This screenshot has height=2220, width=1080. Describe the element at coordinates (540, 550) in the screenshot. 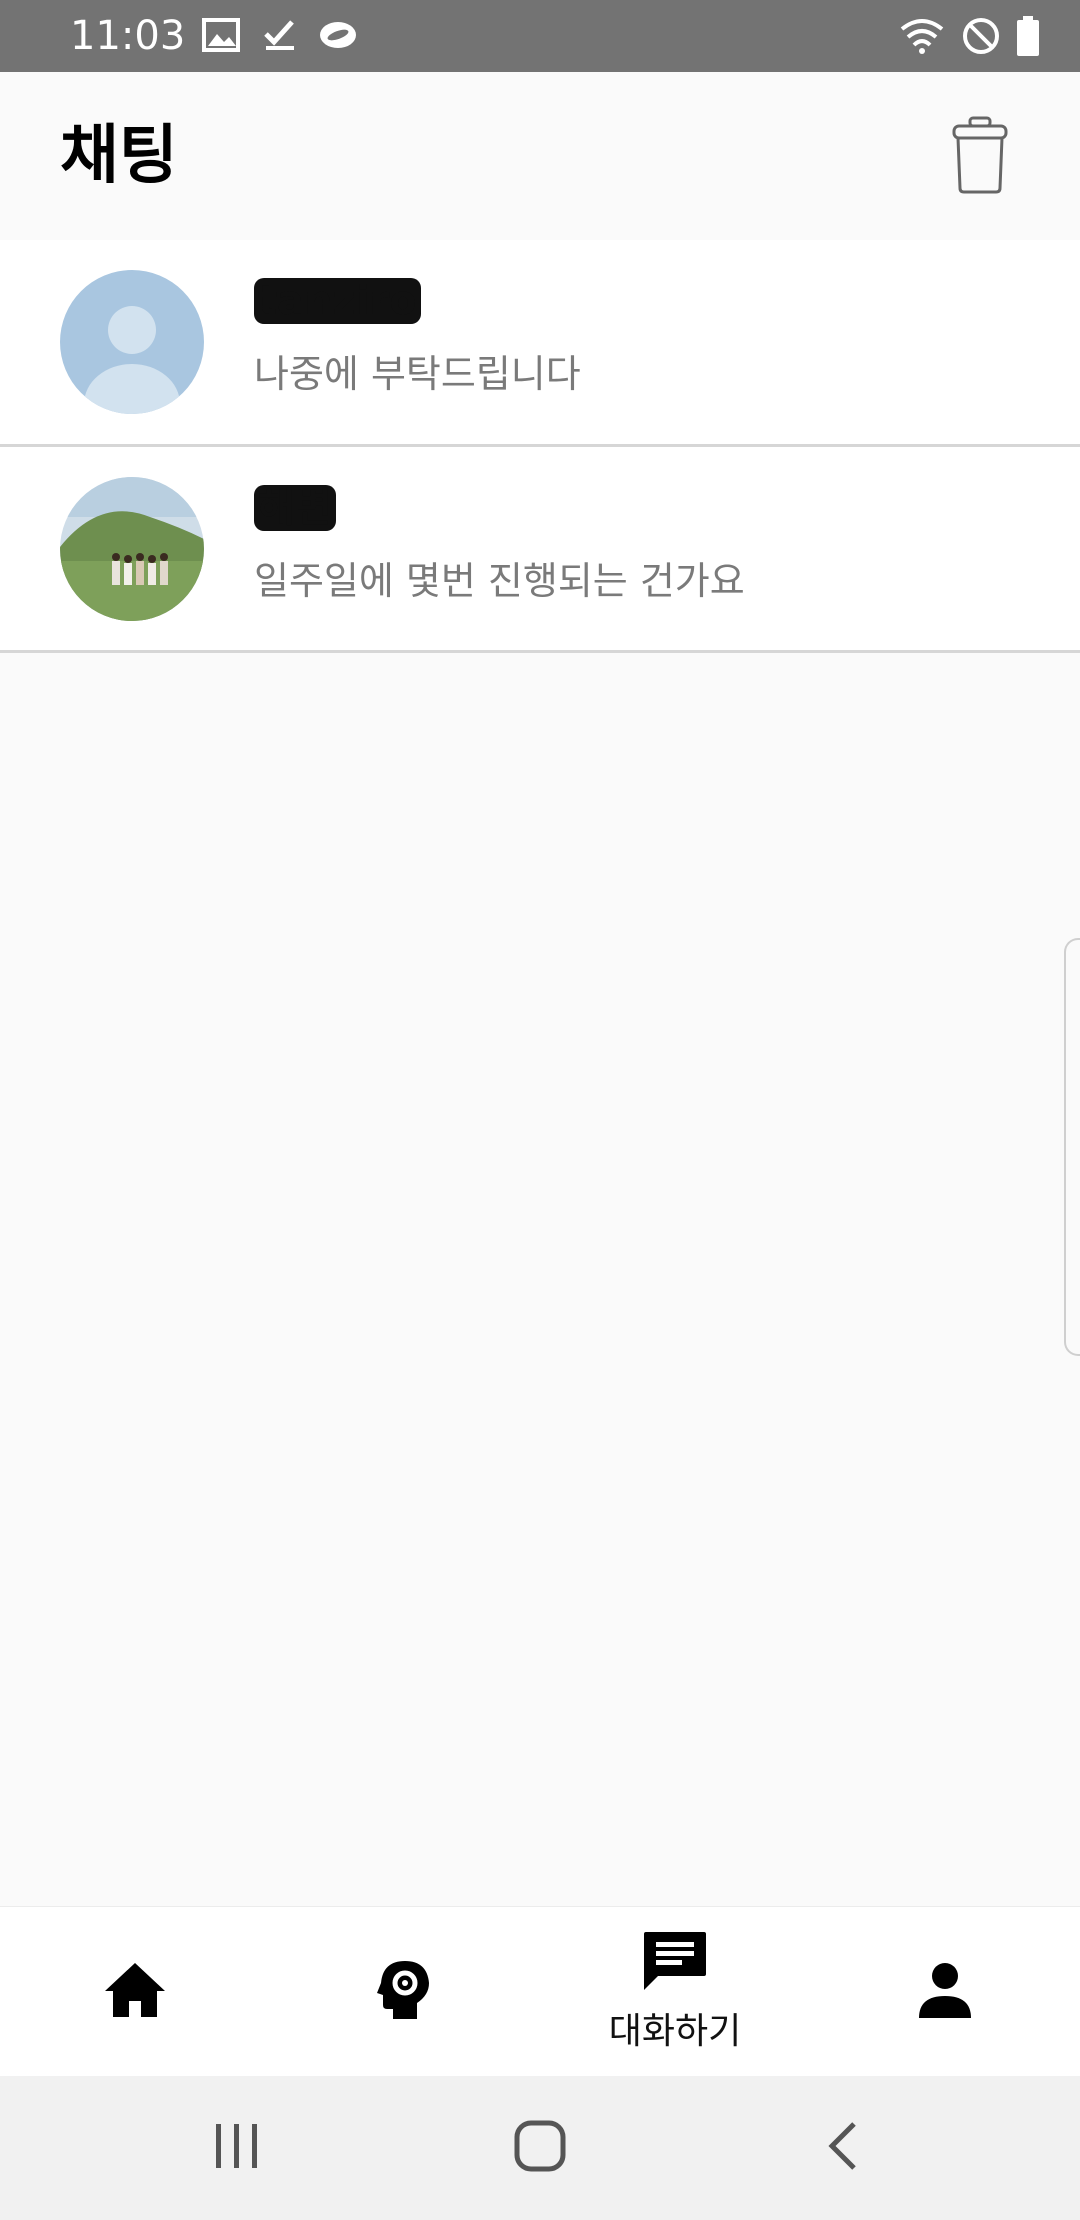

I see `chat-list-item: 해변 일주일에 몇번 진행되는 건가요` at that location.